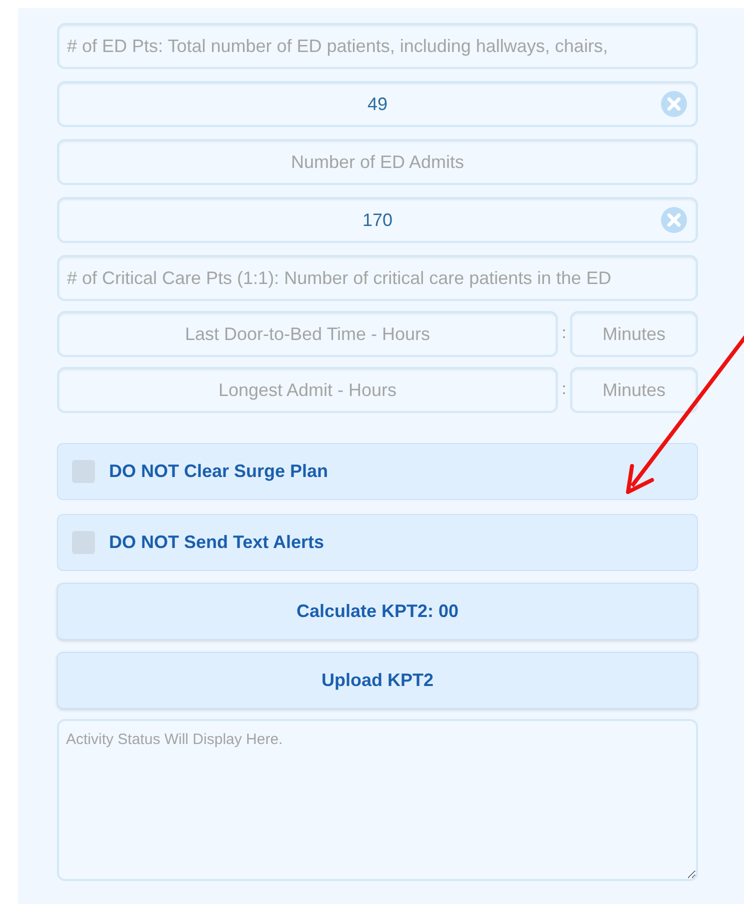  What do you see at coordinates (377, 104) in the screenshot?
I see `text-field: 49` at bounding box center [377, 104].